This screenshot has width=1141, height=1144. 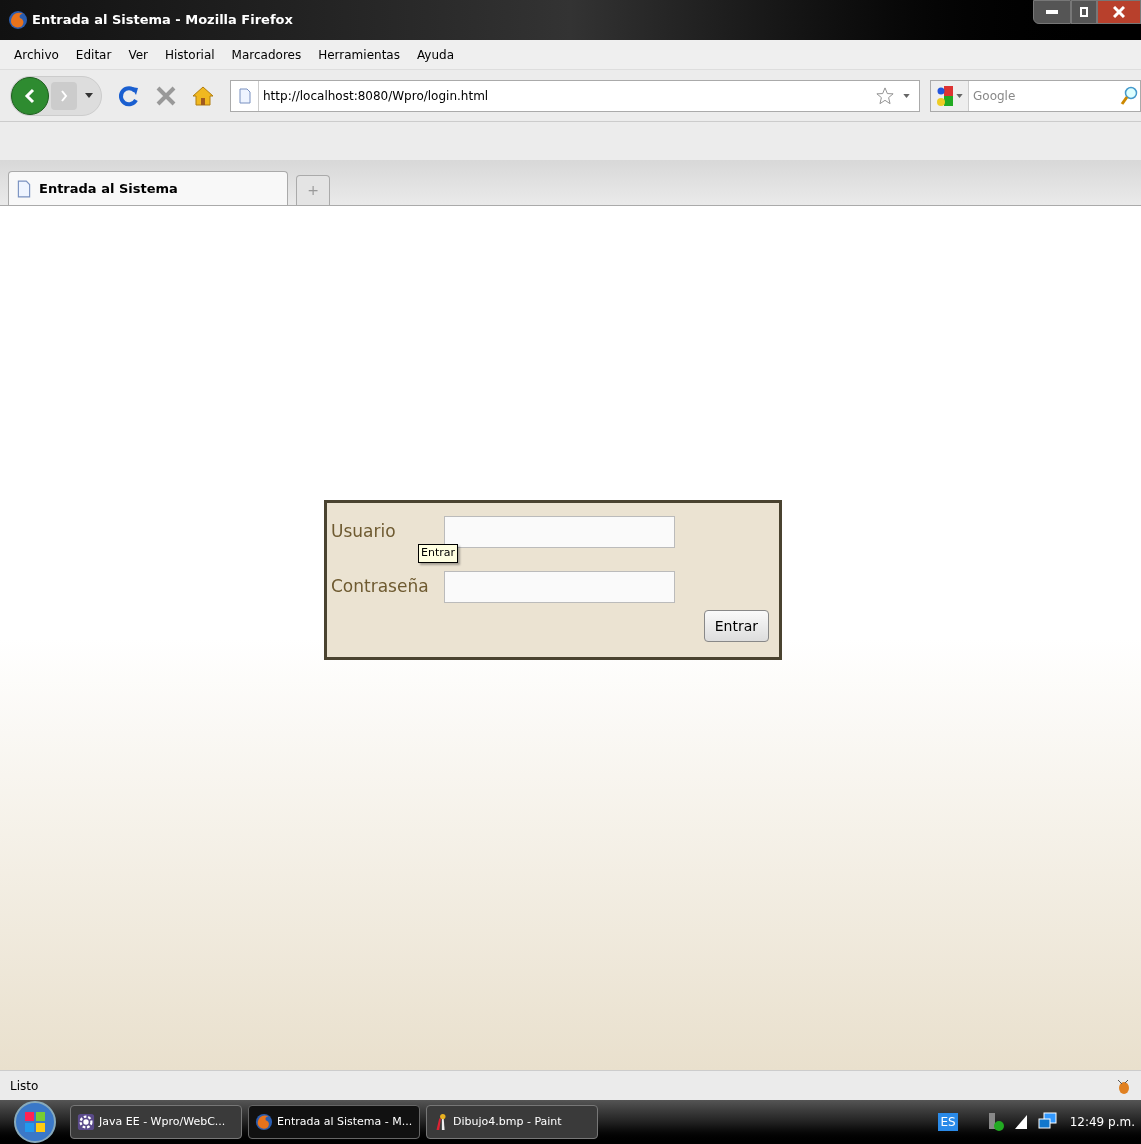 What do you see at coordinates (1102, 1122) in the screenshot?
I see `clock: 12:49 p.m.` at bounding box center [1102, 1122].